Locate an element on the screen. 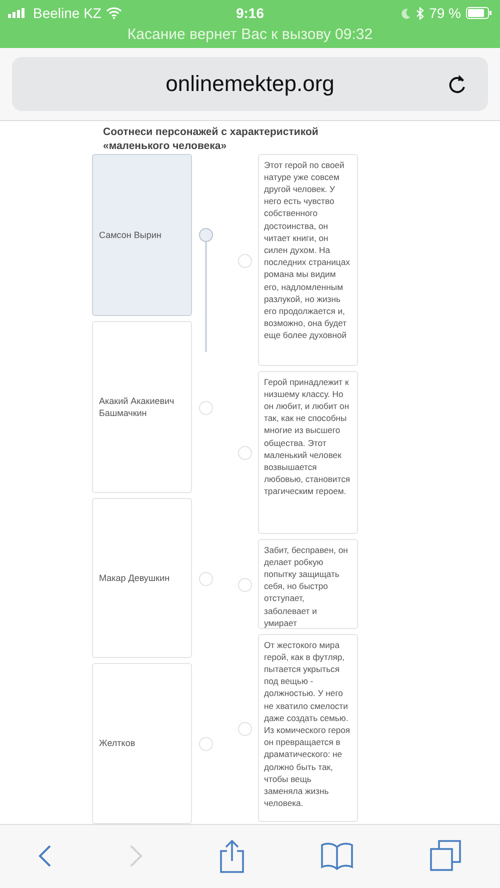  url-text: onlinemektep.org is located at coordinates (250, 83).